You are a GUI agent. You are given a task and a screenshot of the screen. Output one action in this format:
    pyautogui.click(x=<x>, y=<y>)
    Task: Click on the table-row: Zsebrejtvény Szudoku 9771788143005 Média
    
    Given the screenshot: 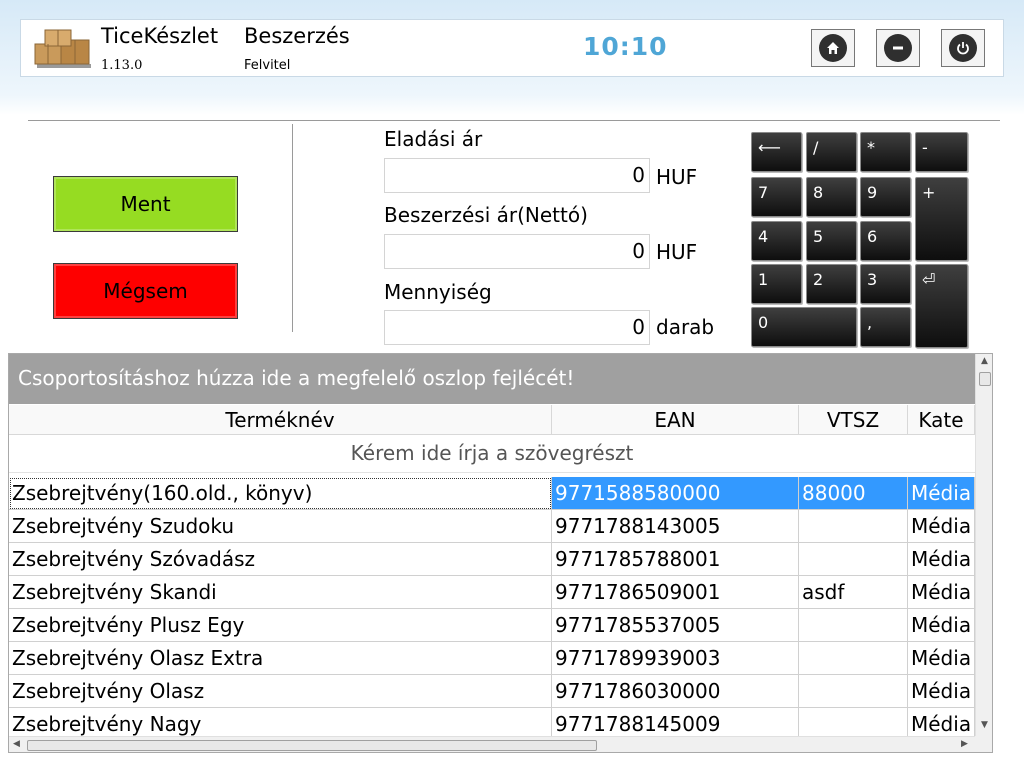 What is the action you would take?
    pyautogui.click(x=492, y=526)
    